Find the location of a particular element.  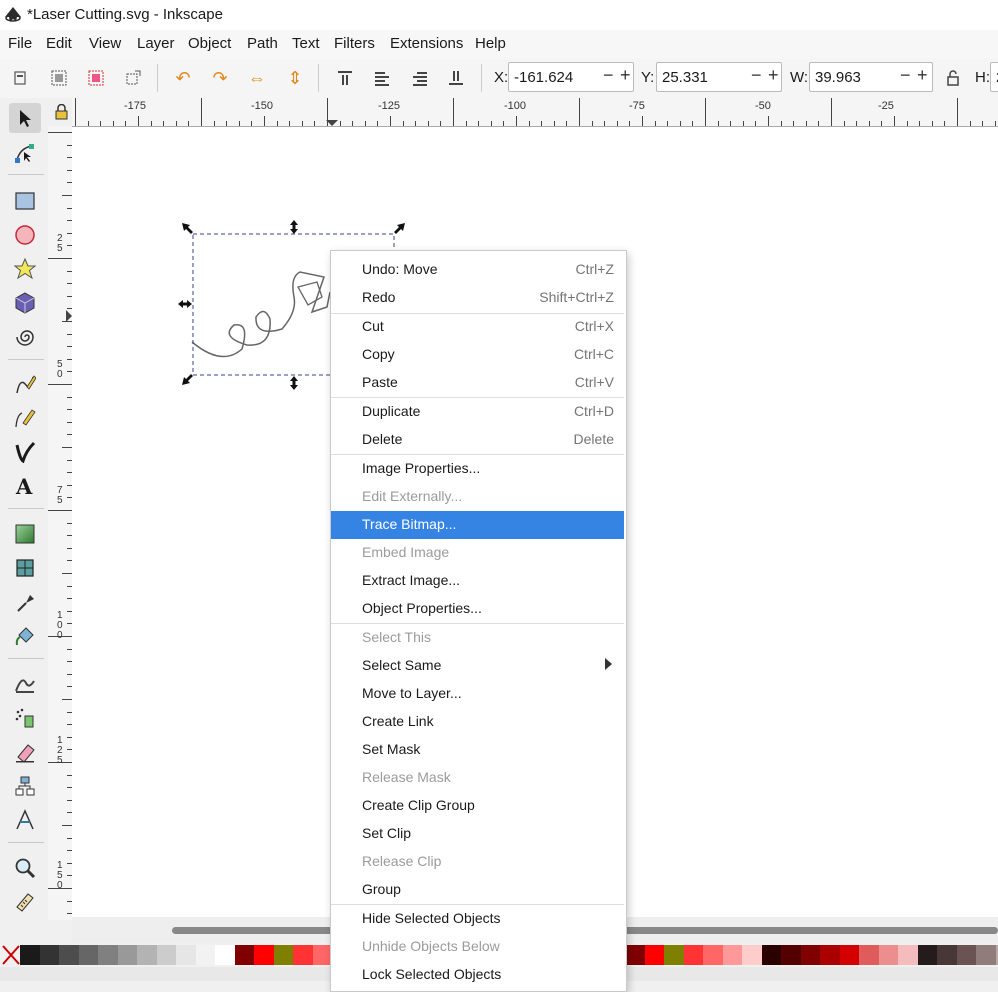

menu-item-release-clip: Release Clip is located at coordinates (477, 862).